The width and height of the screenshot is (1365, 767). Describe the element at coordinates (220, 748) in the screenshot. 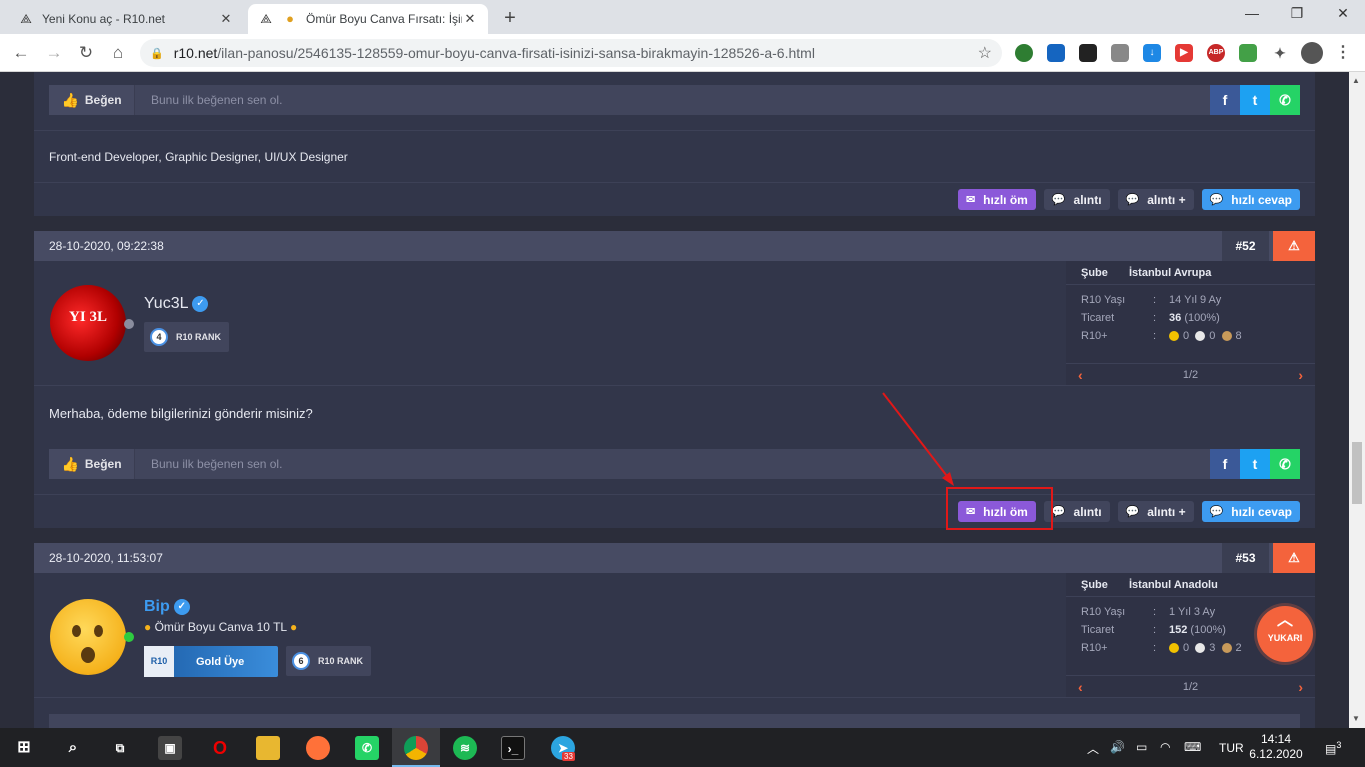

I see `opera-icon: O` at that location.